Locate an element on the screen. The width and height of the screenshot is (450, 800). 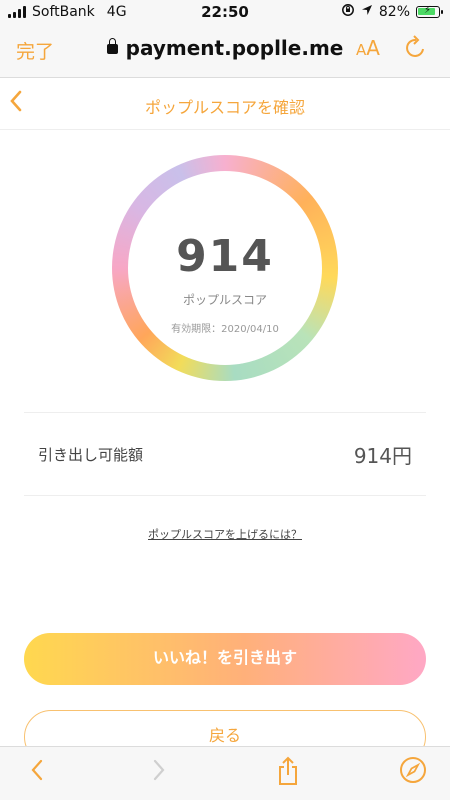
url-text: payment.popl​le.me is located at coordinates (234, 48).